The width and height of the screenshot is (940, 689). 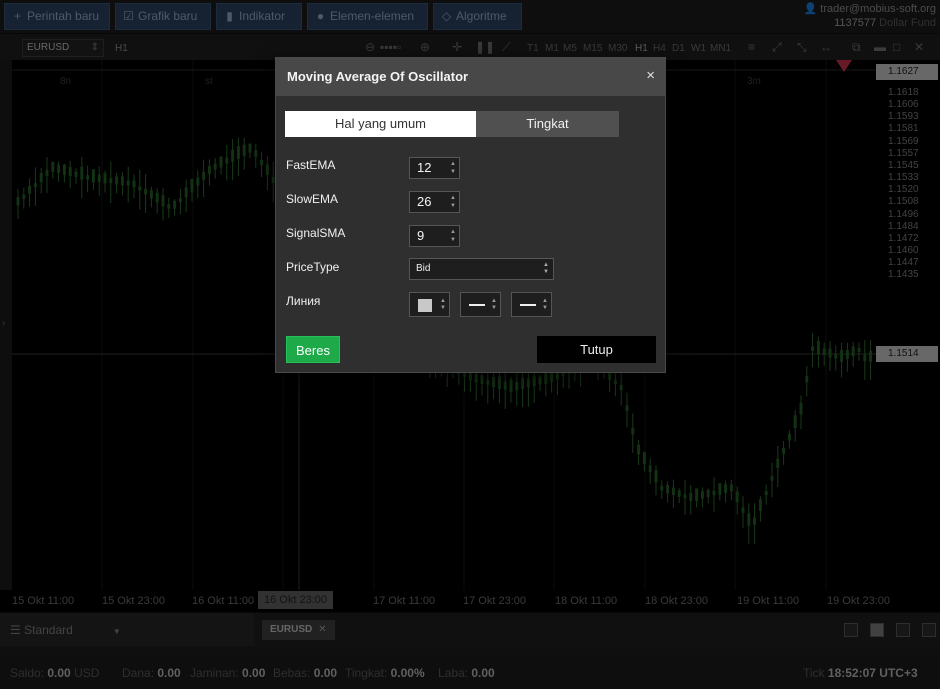 I want to click on line-color-select: ▲ ▼, so click(x=429, y=304).